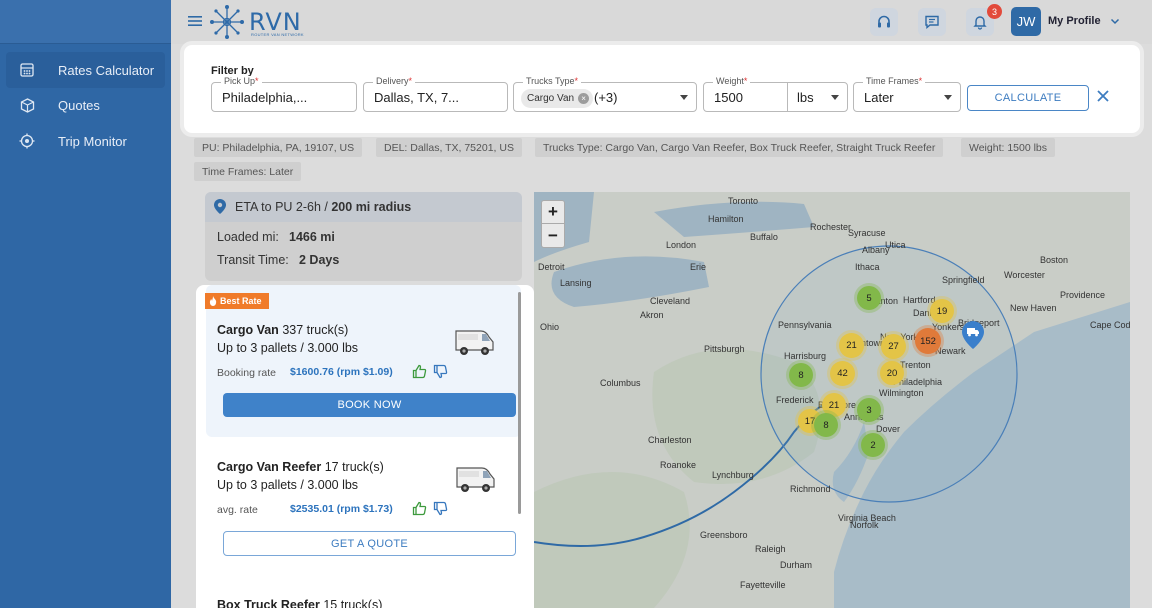 The width and height of the screenshot is (1152, 608). What do you see at coordinates (85, 105) in the screenshot?
I see `sidebar-item-quotes: Quotes` at bounding box center [85, 105].